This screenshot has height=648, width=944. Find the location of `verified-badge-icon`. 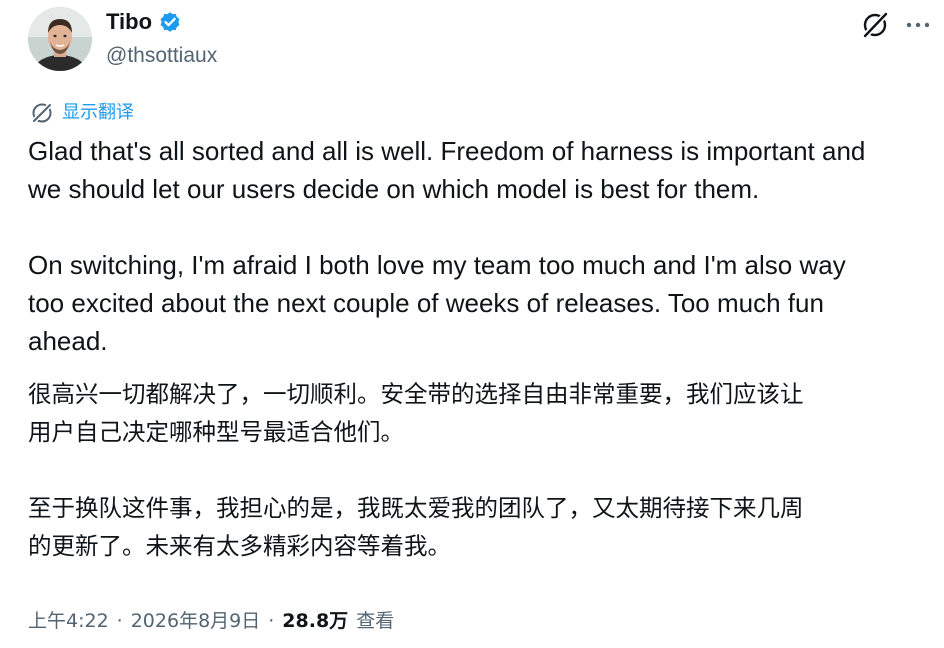

verified-badge-icon is located at coordinates (170, 22).